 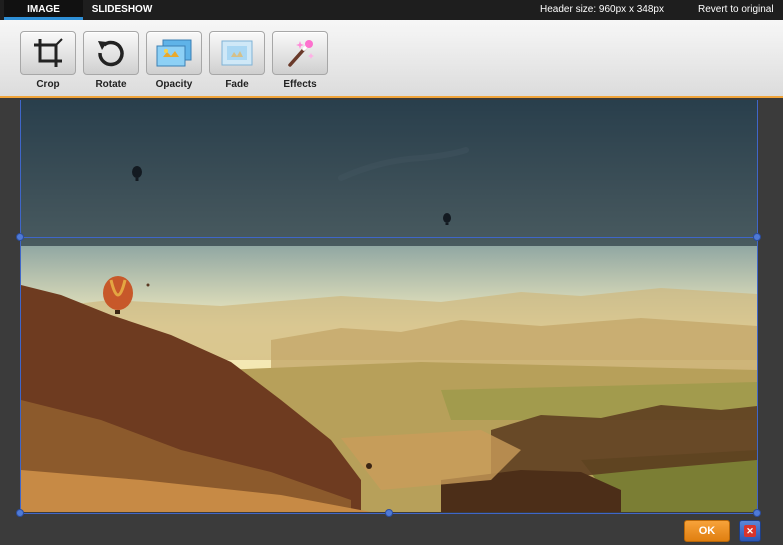 I want to click on crop-tool-button: Crop, so click(x=48, y=60).